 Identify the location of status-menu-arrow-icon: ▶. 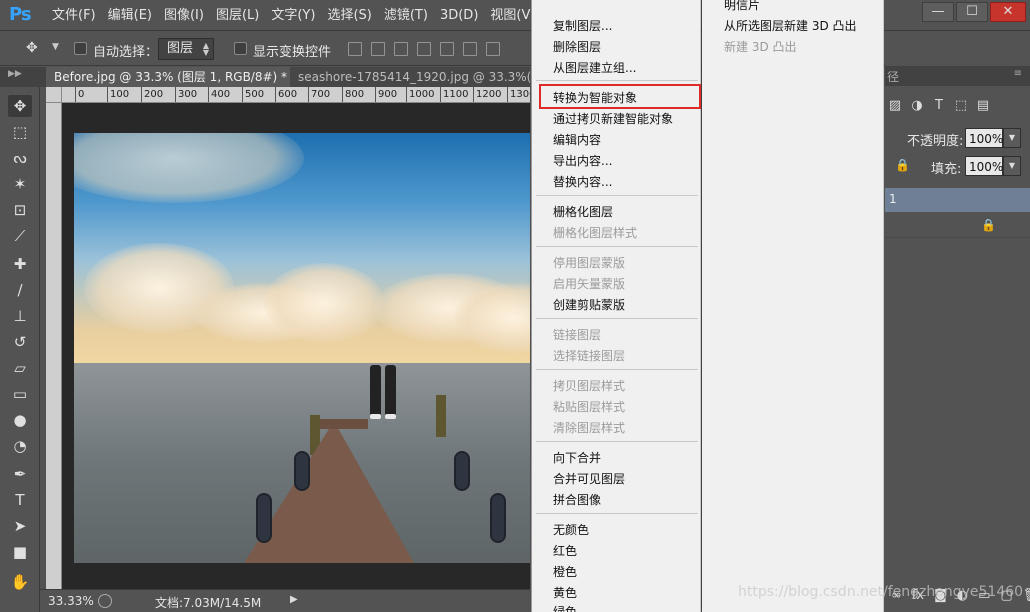
(294, 599).